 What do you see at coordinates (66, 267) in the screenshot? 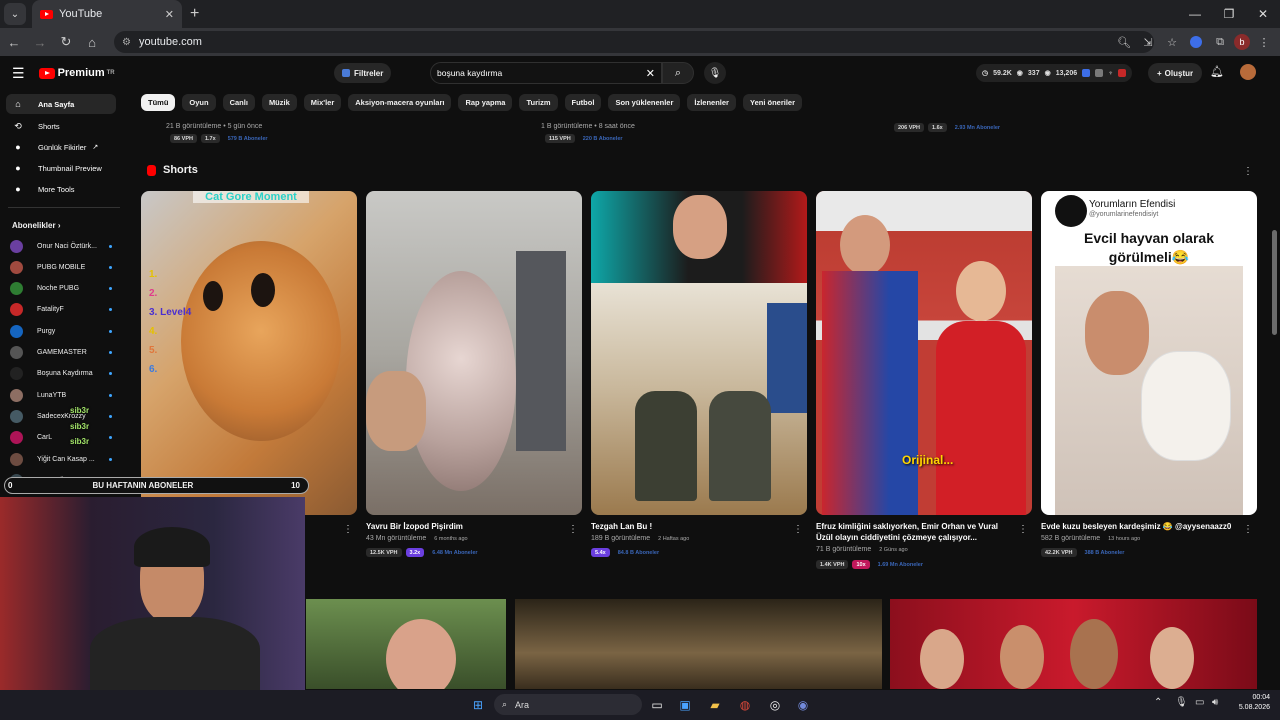
I see `sidebar-subscription: PUBG MOBILE` at bounding box center [66, 267].